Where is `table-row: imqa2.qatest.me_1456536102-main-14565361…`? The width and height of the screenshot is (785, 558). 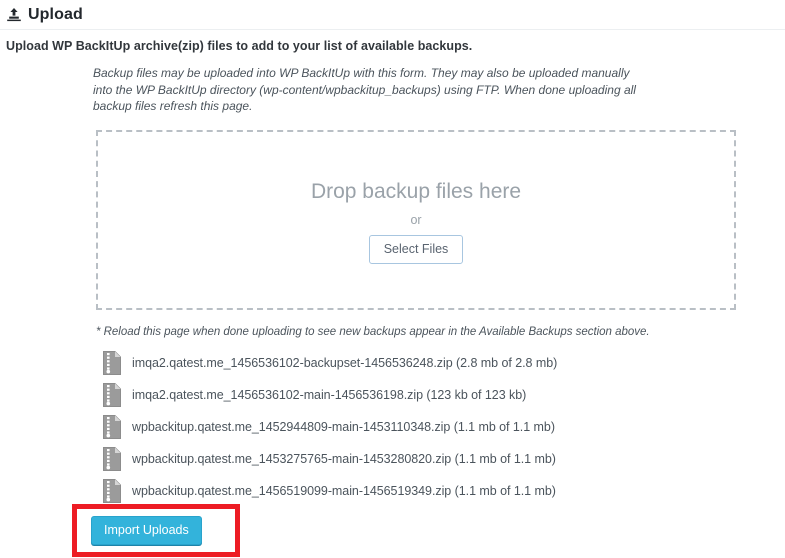
table-row: imqa2.qatest.me_1456536102-main-14565361… is located at coordinates (392, 395).